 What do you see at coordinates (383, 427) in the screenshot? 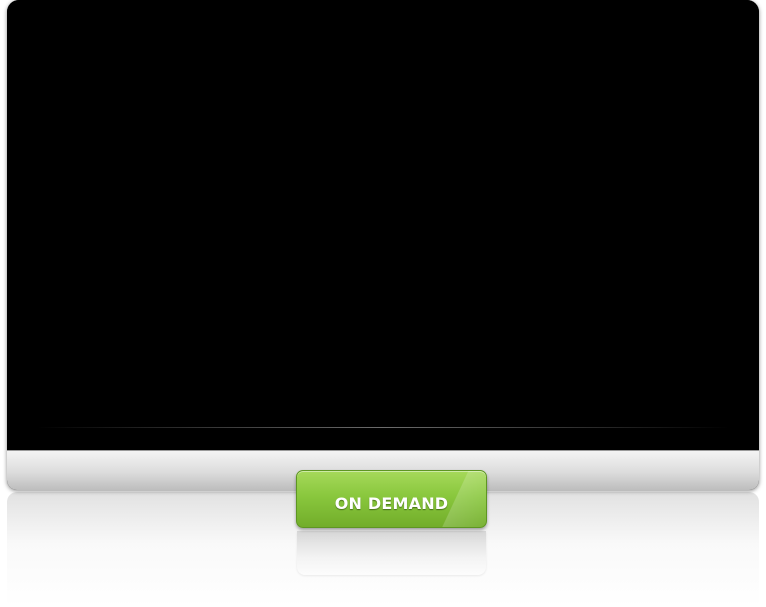
I see `screen-glare` at bounding box center [383, 427].